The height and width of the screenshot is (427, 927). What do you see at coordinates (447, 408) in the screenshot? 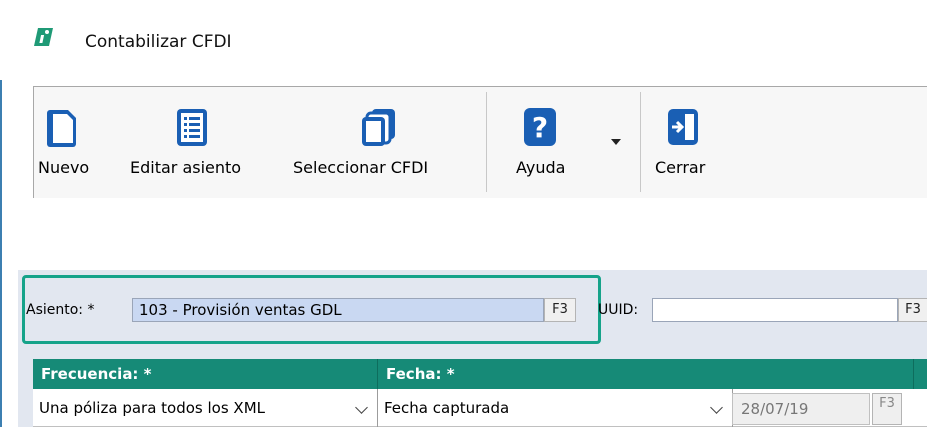
I see `fecha-type-value: Fecha capturada` at bounding box center [447, 408].